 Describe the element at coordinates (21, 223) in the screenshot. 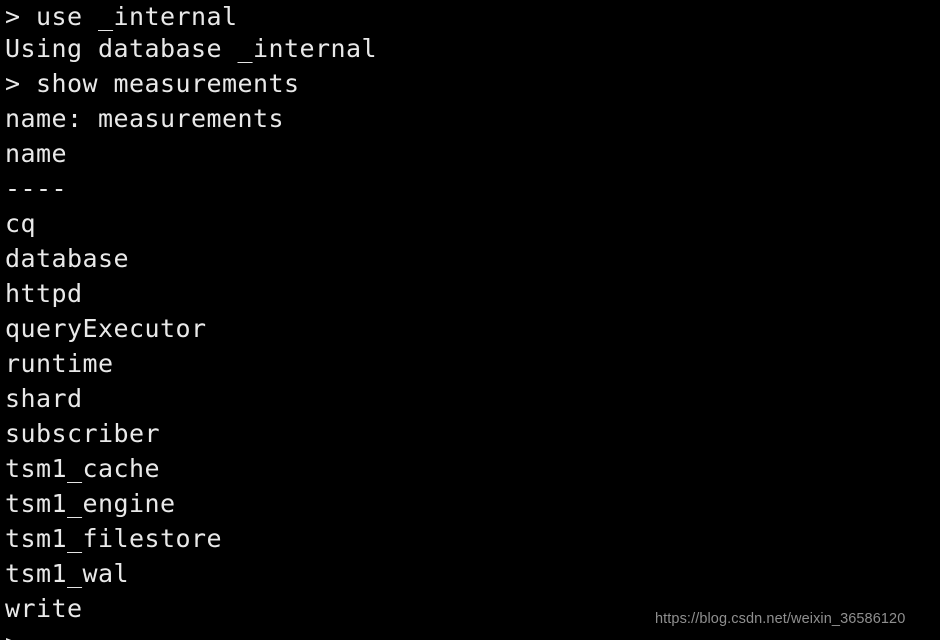

I see `terminal-line-measurement-cq: cq` at that location.